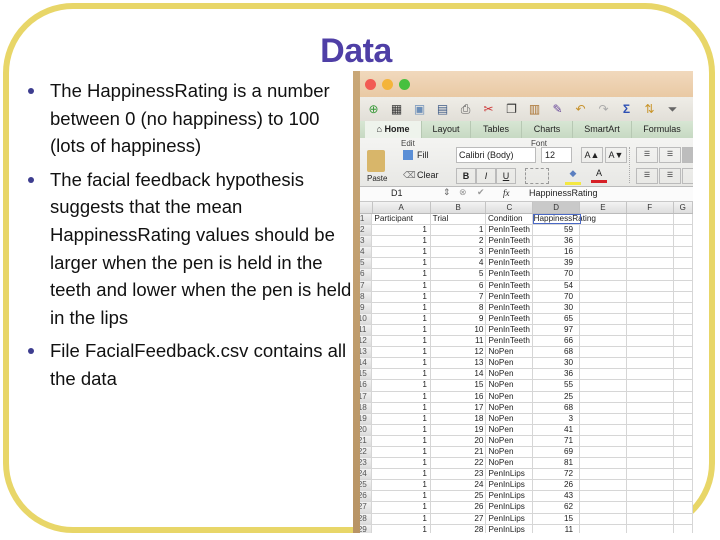 This screenshot has height=540, width=720. I want to click on tab-layout: Layout, so click(446, 129).